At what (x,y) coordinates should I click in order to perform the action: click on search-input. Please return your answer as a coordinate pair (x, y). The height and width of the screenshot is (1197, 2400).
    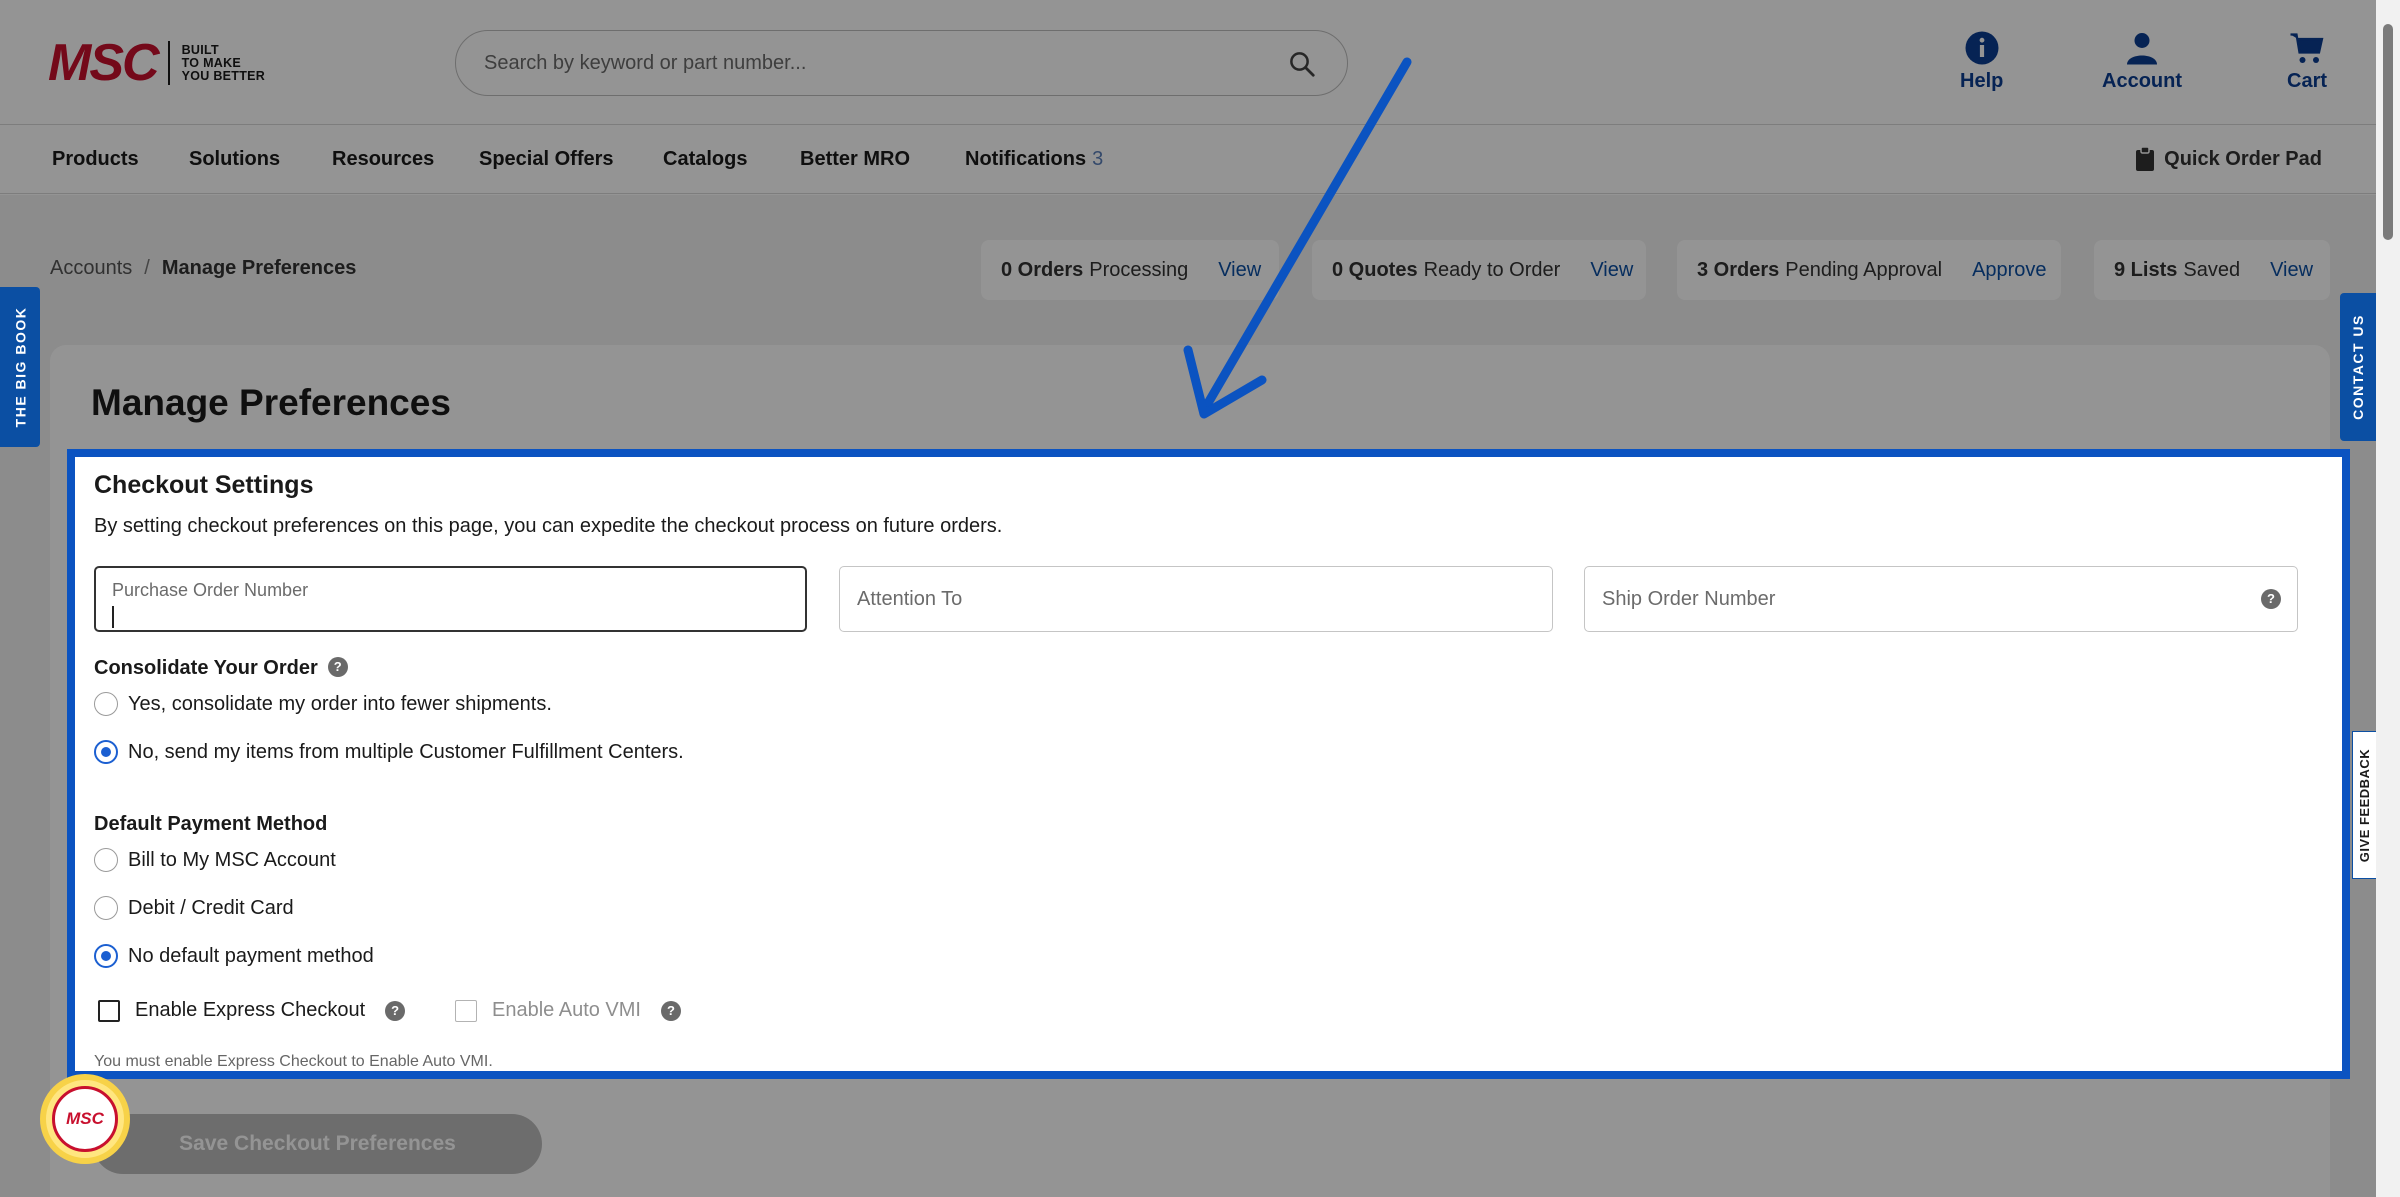
    Looking at the image, I should click on (874, 63).